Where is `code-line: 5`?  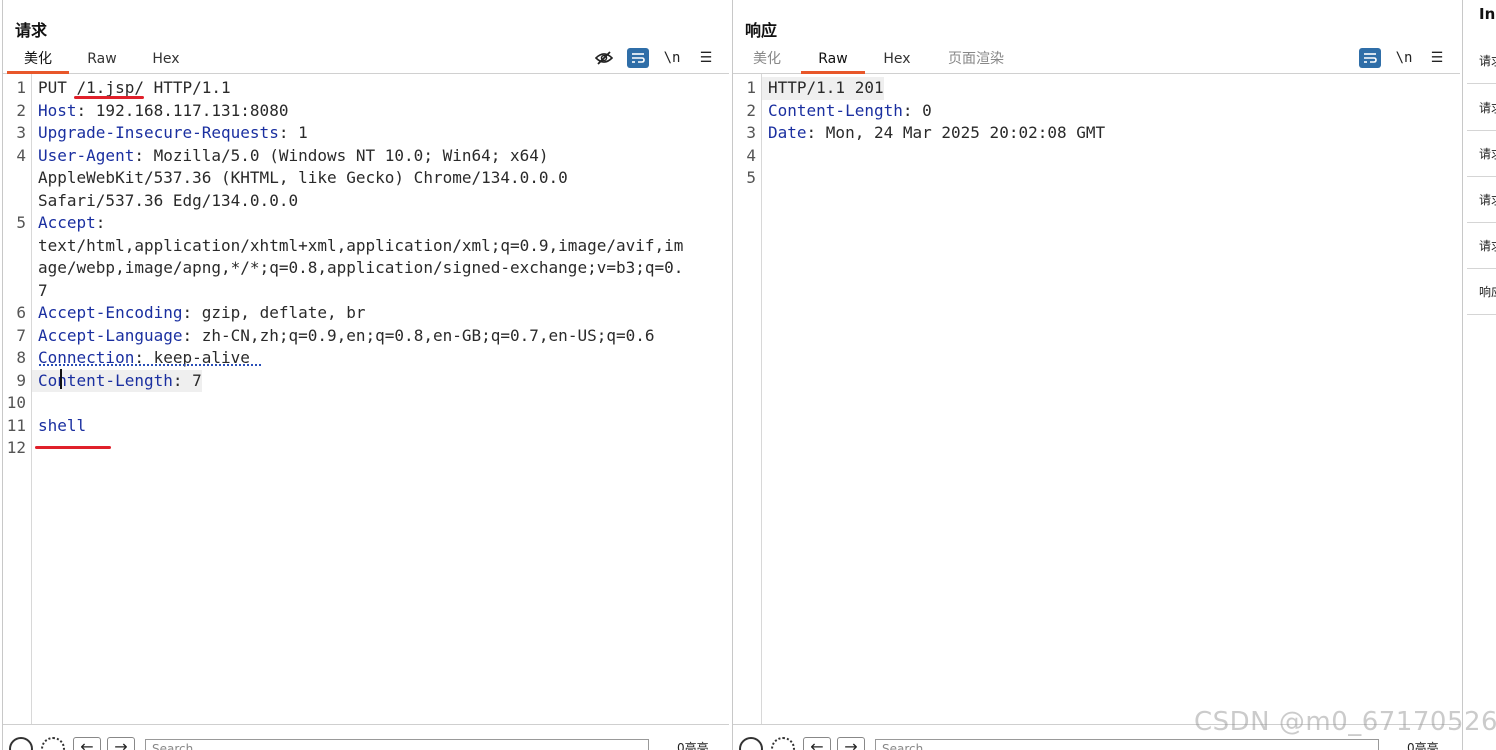 code-line: 5 is located at coordinates (1096, 178).